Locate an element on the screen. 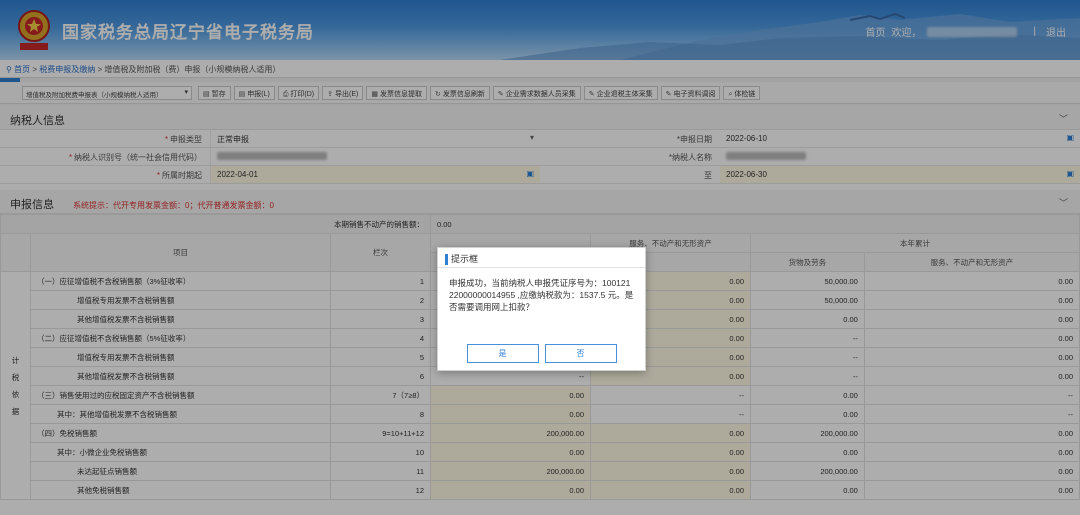 The width and height of the screenshot is (1080, 515). dialog-header: 提示框 is located at coordinates (541, 258).